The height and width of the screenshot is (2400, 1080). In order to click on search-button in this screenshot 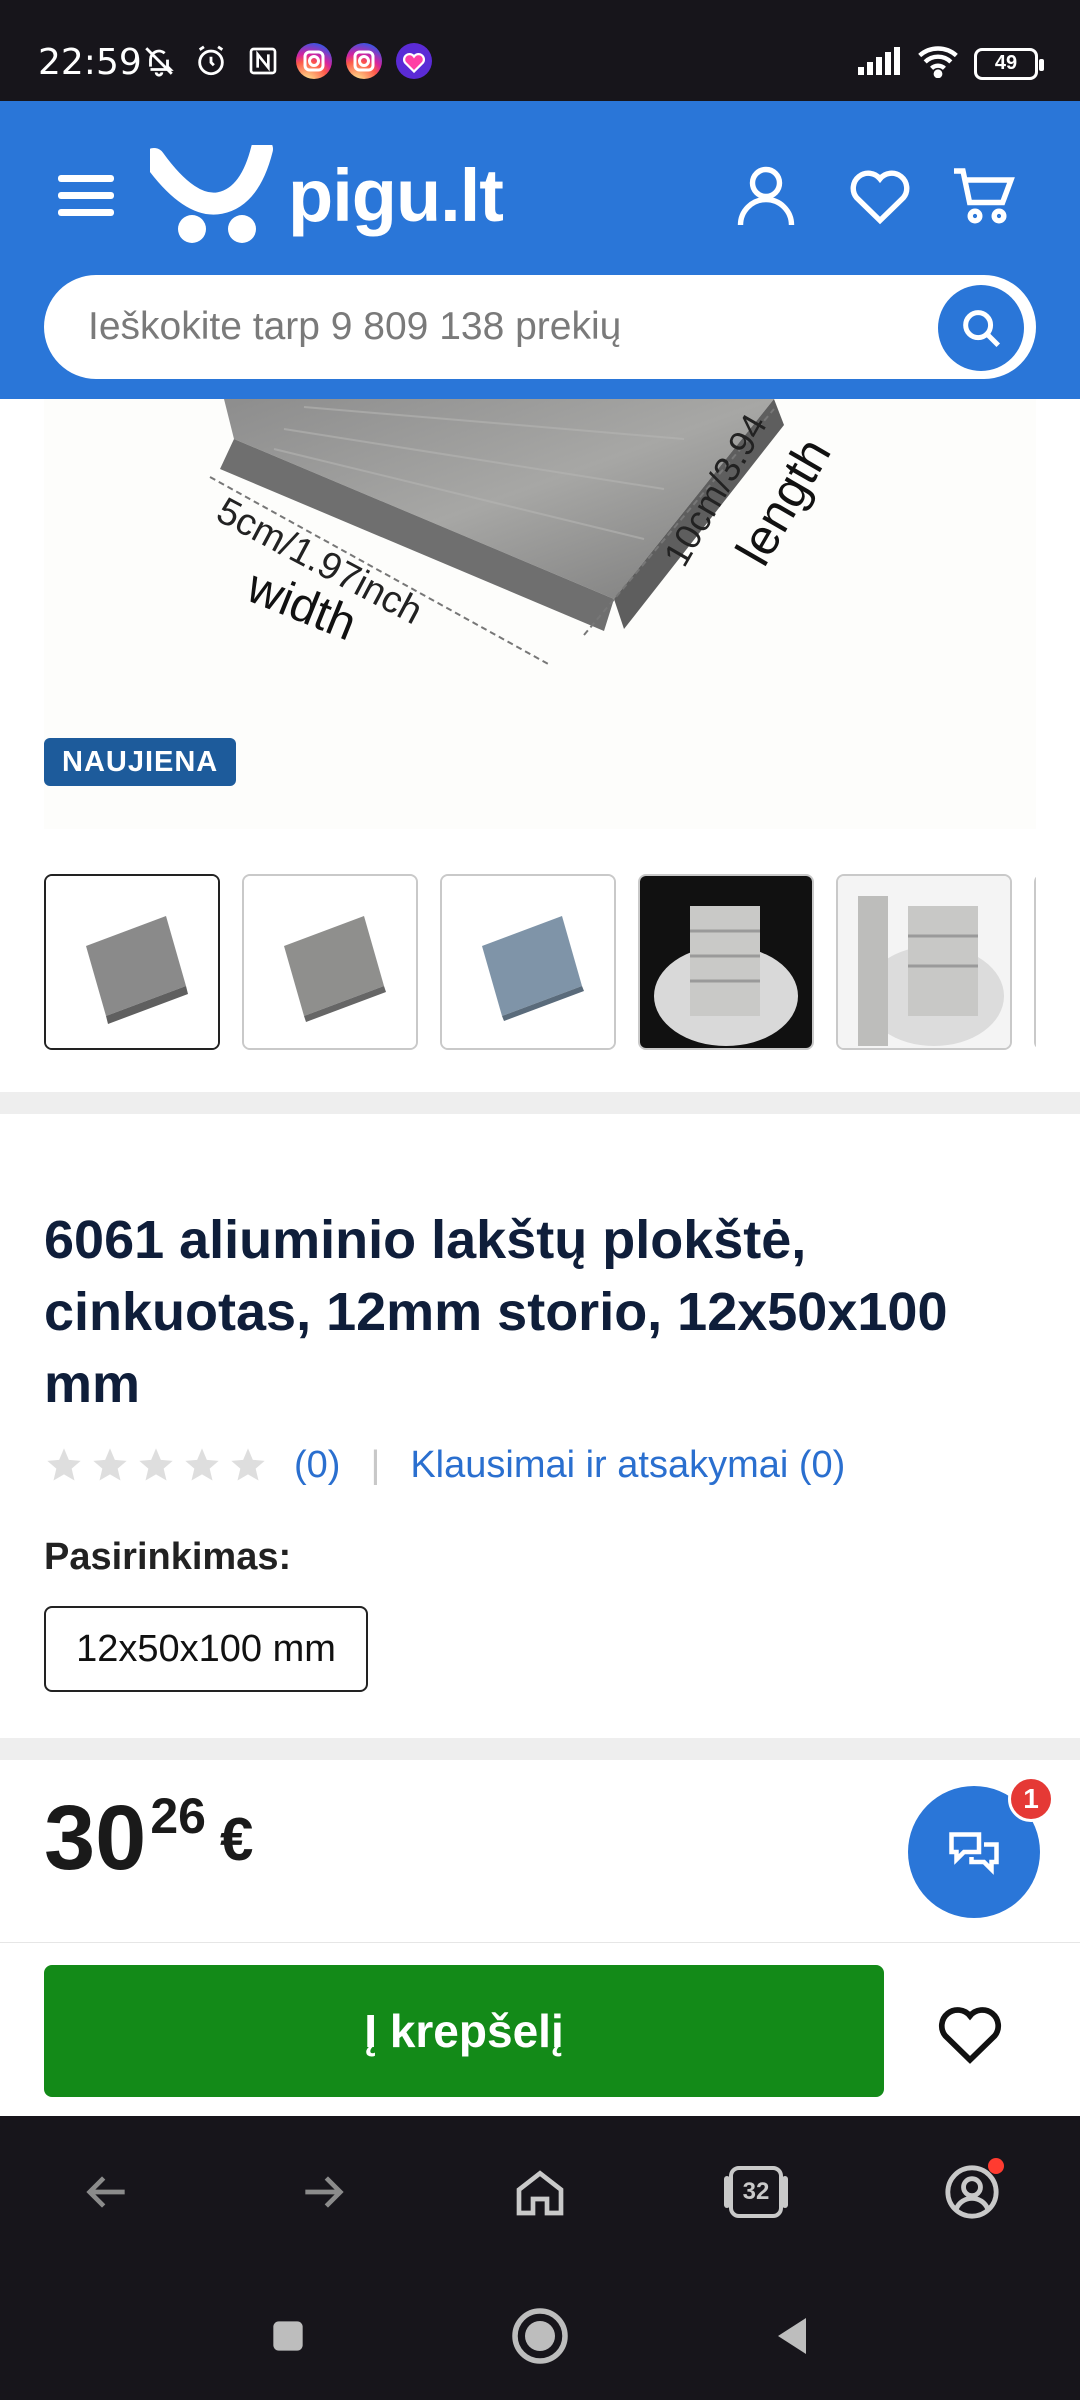, I will do `click(981, 328)`.